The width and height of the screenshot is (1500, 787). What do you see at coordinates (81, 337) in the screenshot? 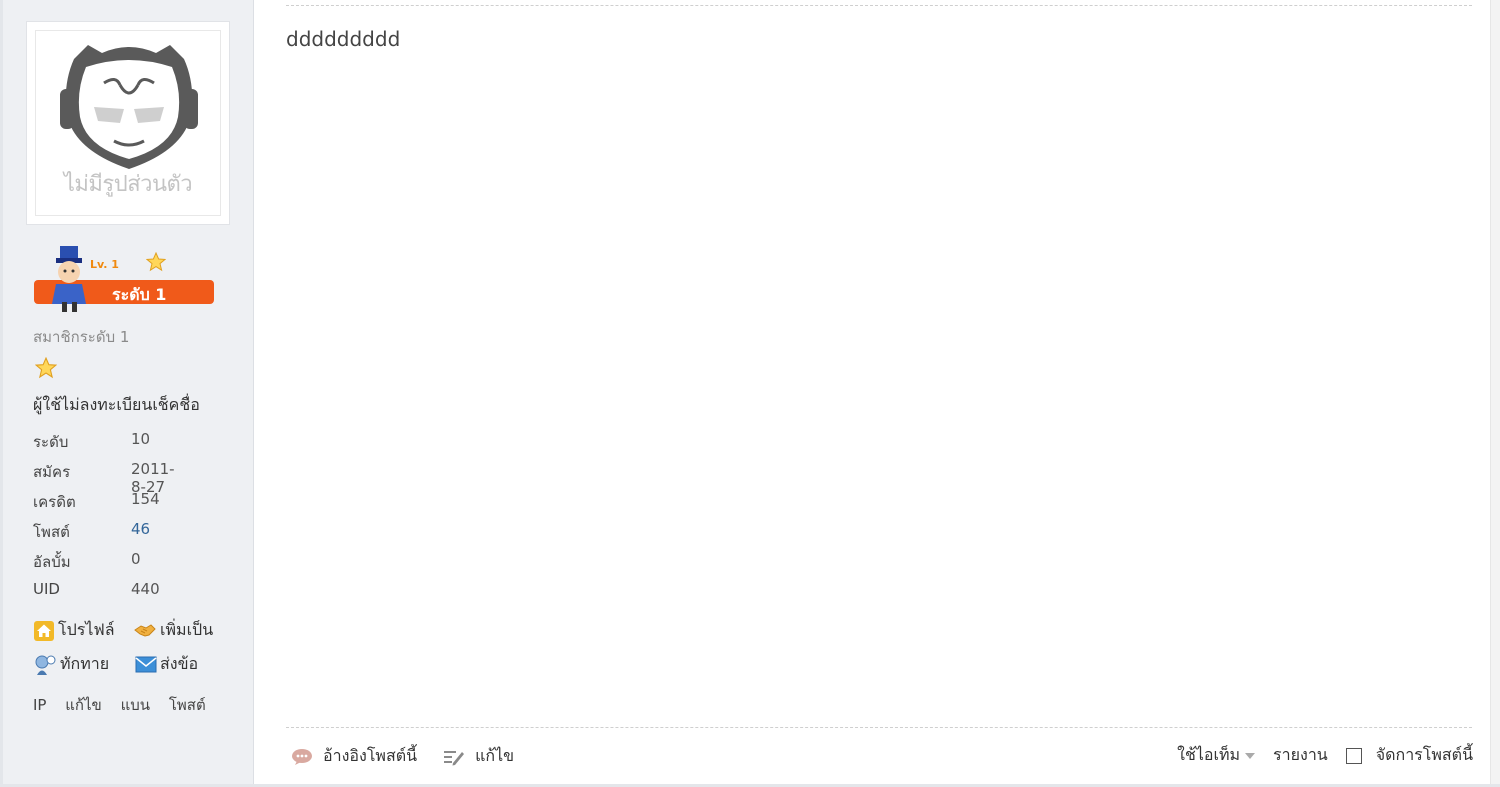
I see `group-title: สมาชิกระดับ 1` at bounding box center [81, 337].